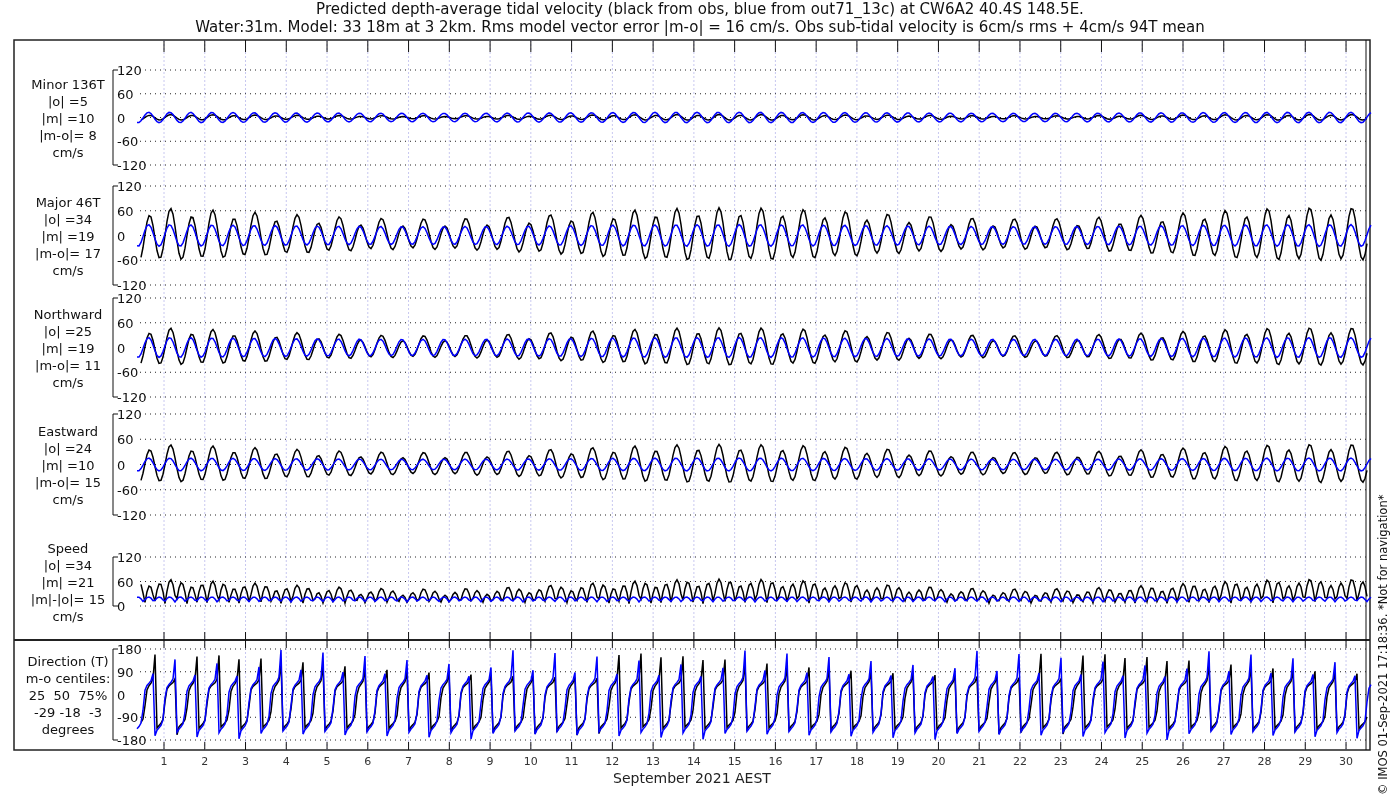 This screenshot has width=1400, height=800. What do you see at coordinates (775, 761) in the screenshot?
I see `axis-tick-label: 16` at bounding box center [775, 761].